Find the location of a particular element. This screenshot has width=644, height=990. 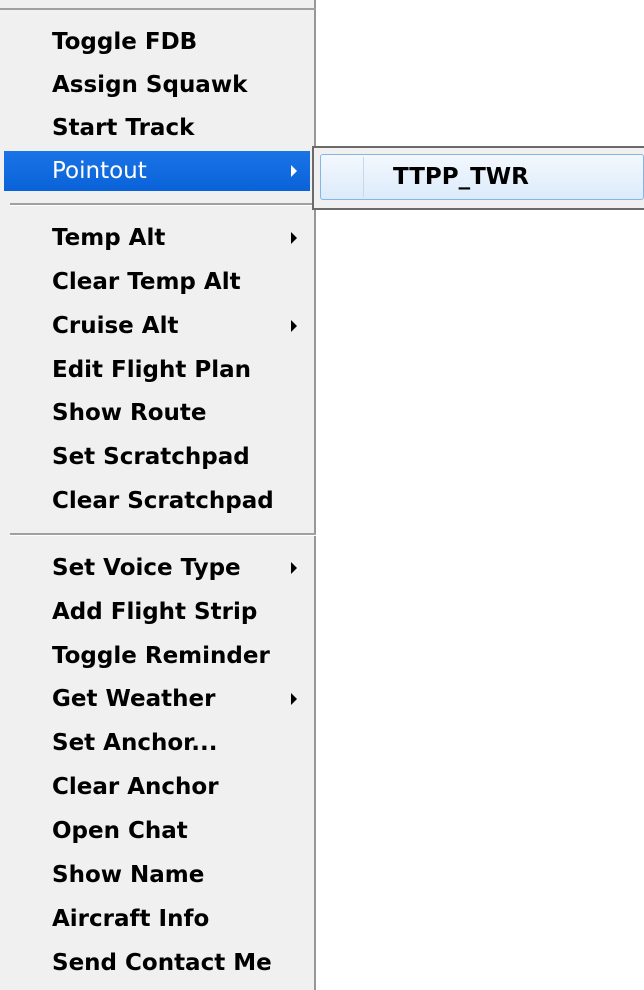

menu-item-label: Show Name is located at coordinates (128, 875).